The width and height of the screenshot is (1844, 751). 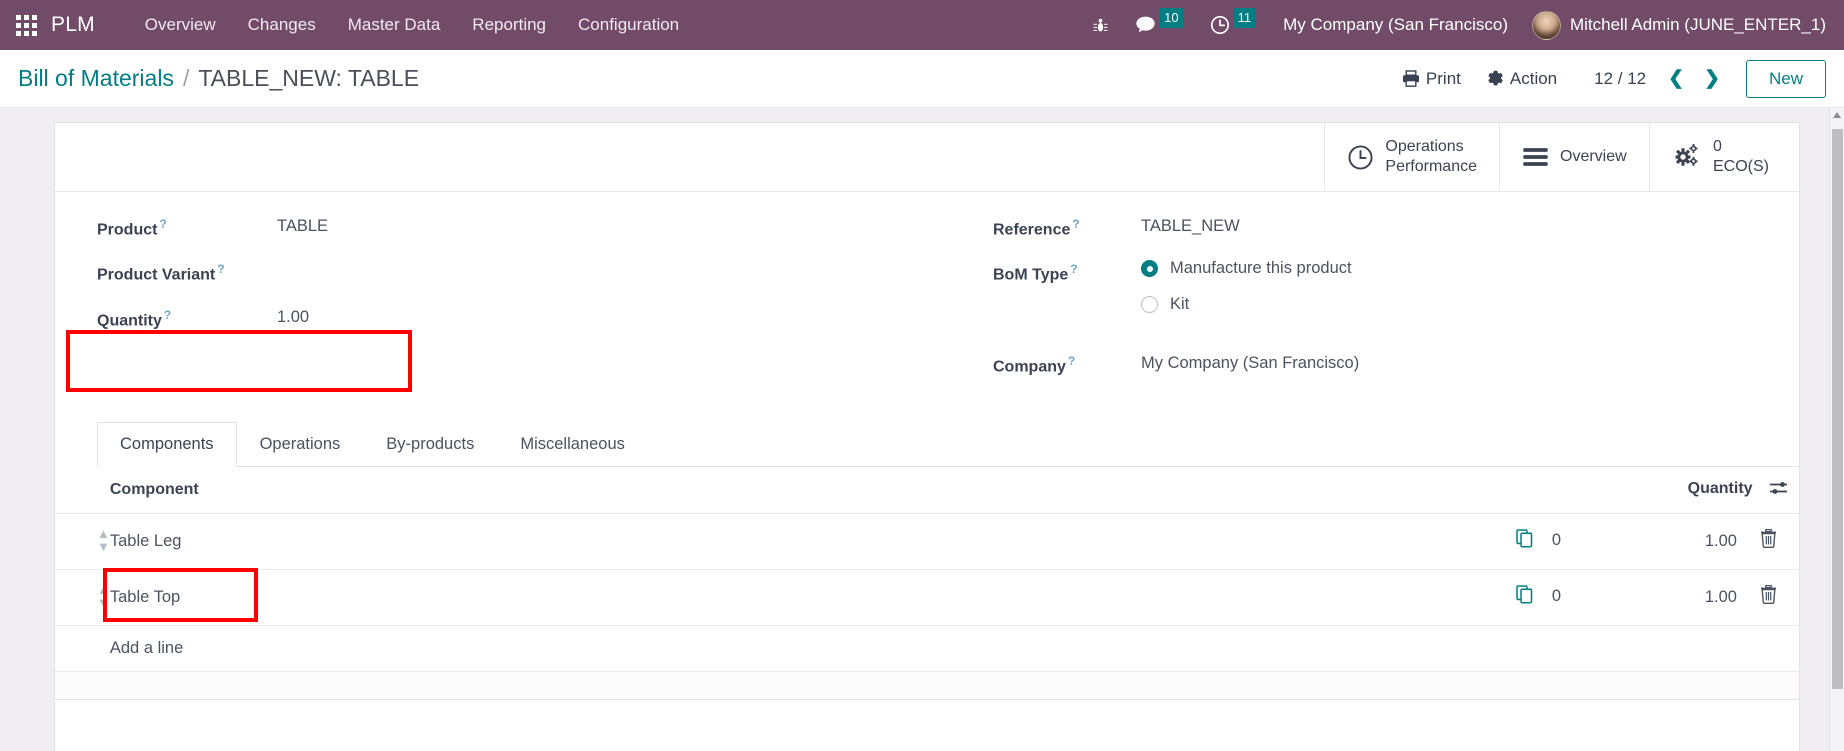 I want to click on avatar, so click(x=1546, y=25).